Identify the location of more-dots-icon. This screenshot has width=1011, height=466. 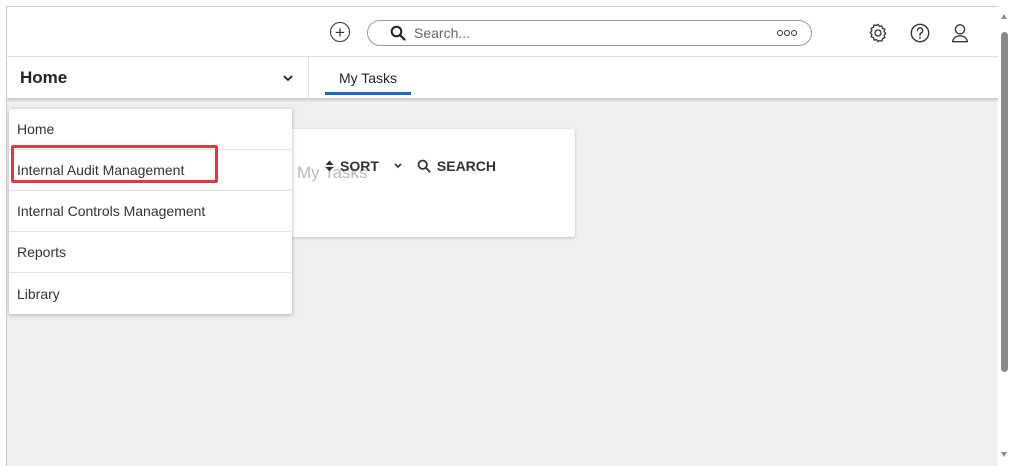
(787, 33).